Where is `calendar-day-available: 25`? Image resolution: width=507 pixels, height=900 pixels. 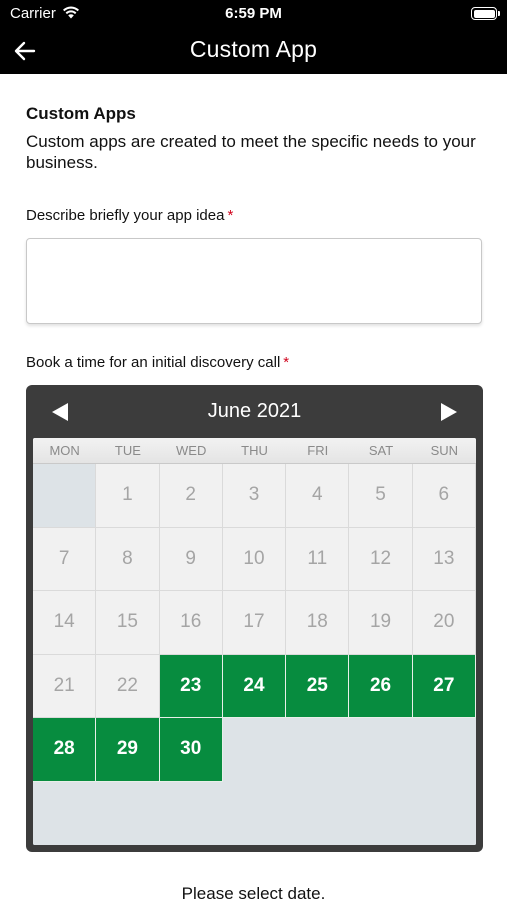 calendar-day-available: 25 is located at coordinates (318, 686).